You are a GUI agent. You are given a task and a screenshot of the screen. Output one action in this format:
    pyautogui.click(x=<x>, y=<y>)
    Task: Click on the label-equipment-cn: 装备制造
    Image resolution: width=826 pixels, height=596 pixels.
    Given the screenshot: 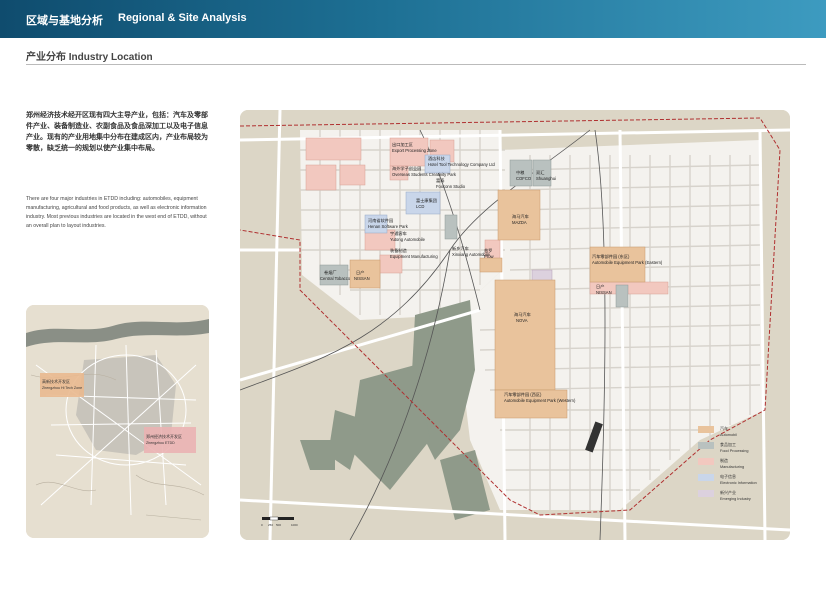 What is the action you would take?
    pyautogui.click(x=399, y=250)
    